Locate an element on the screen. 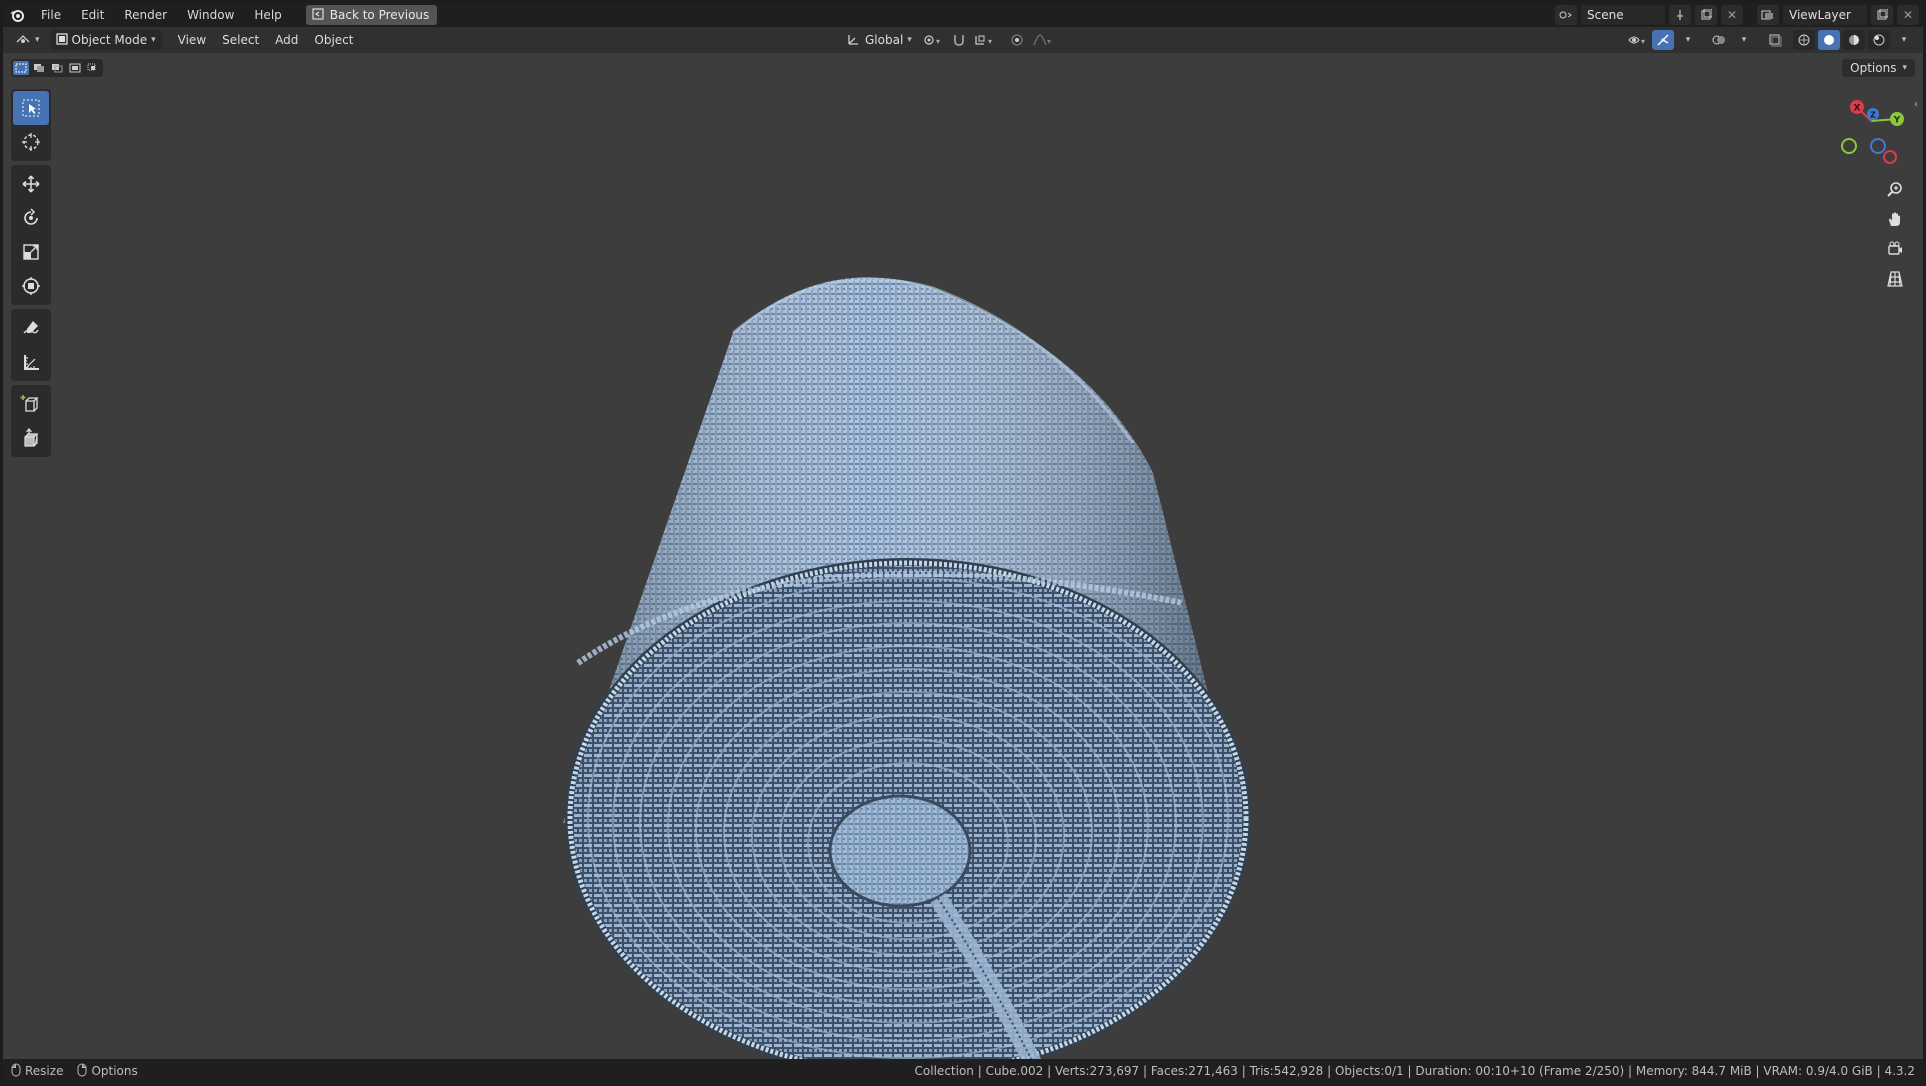  shading-material-icon is located at coordinates (1854, 40).